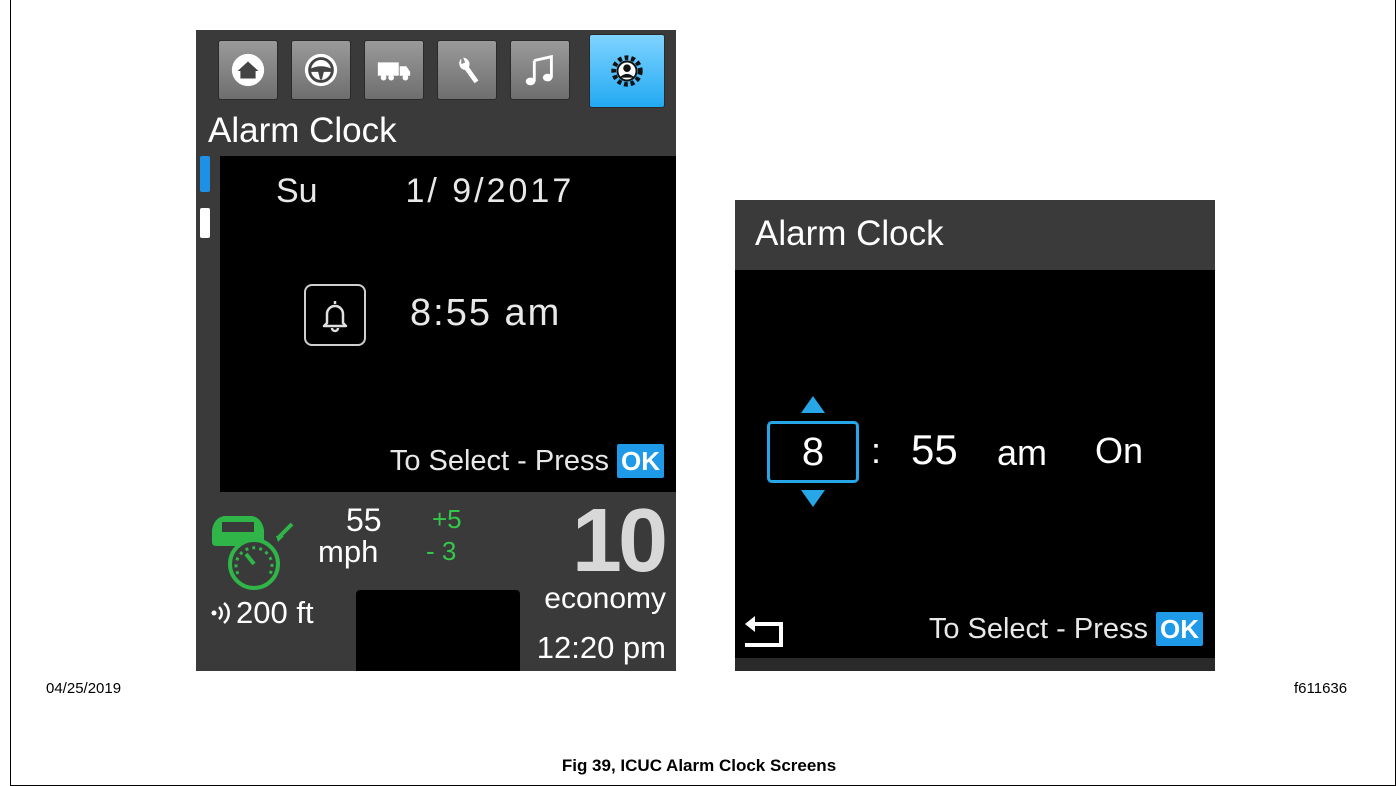 The width and height of the screenshot is (1398, 786). Describe the element at coordinates (1321, 688) in the screenshot. I see `figure-id: f611636` at that location.